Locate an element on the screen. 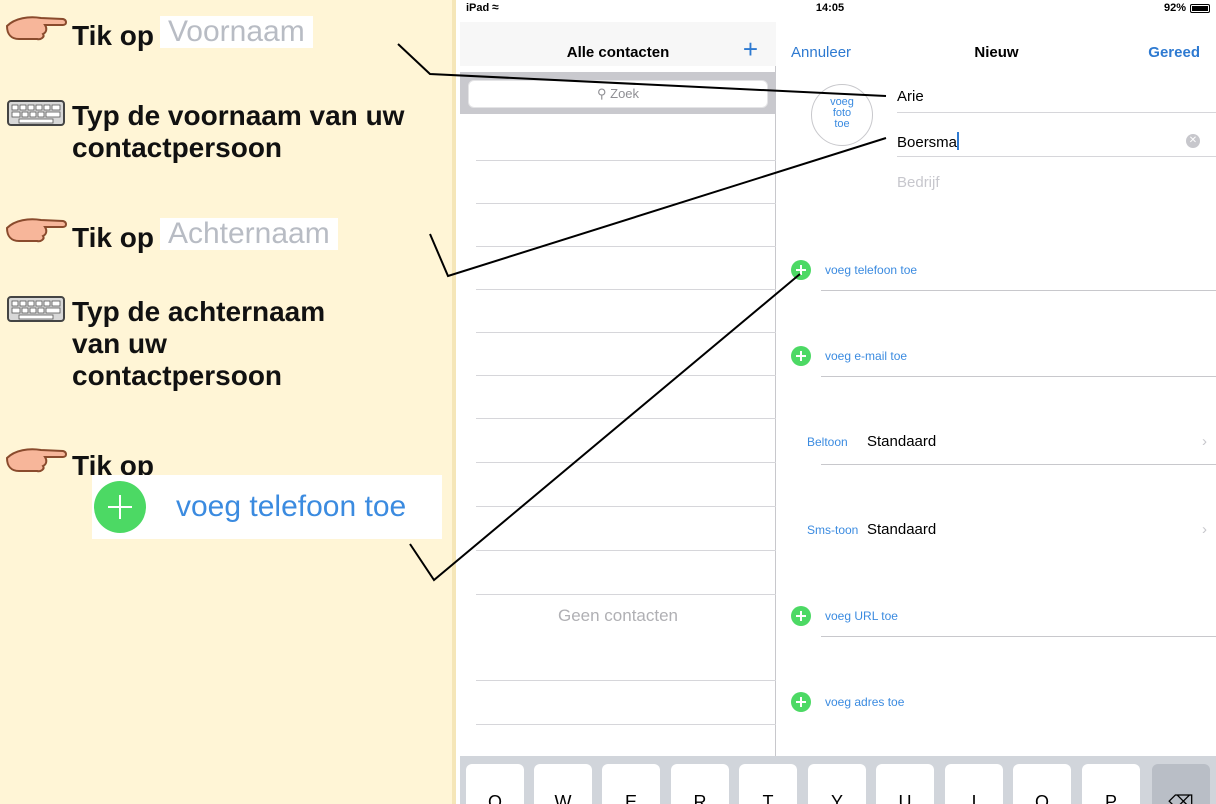 Image resolution: width=1216 pixels, height=804 pixels. add-phone-button: voeg telefoon toe is located at coordinates (854, 270).